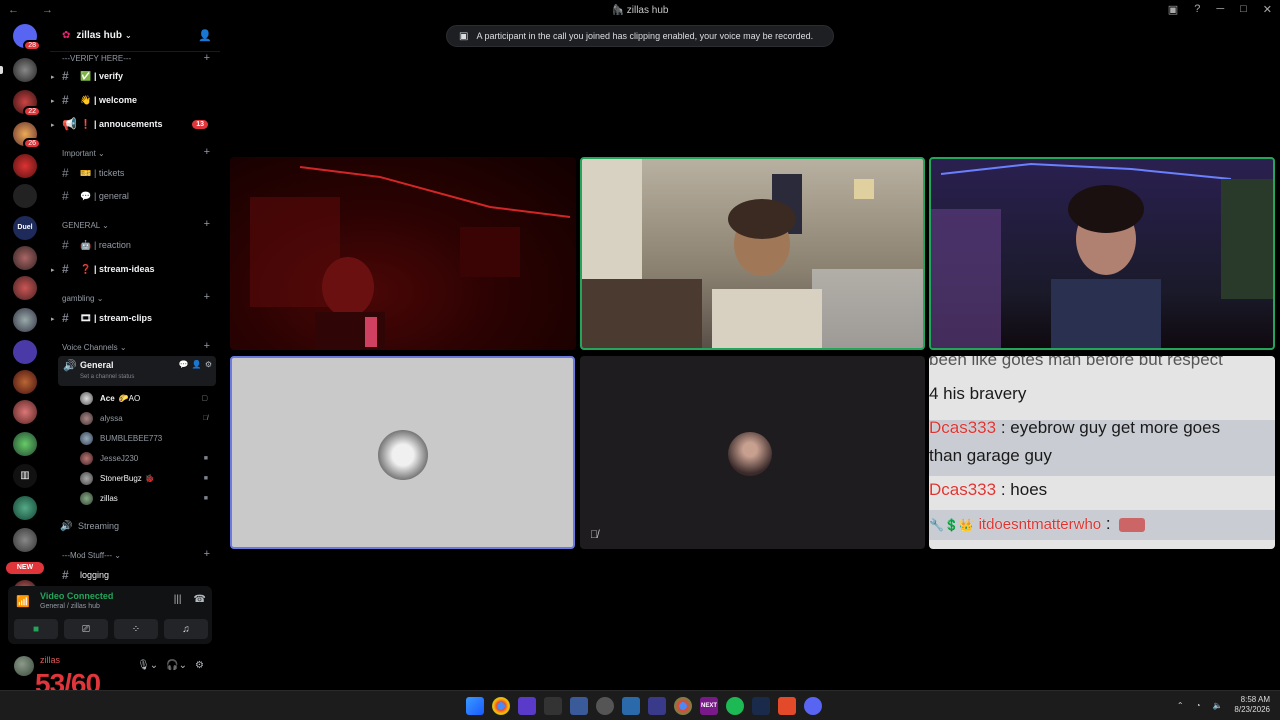 The height and width of the screenshot is (720, 1280). What do you see at coordinates (1220, 9) in the screenshot?
I see `minimize-button: ─` at bounding box center [1220, 9].